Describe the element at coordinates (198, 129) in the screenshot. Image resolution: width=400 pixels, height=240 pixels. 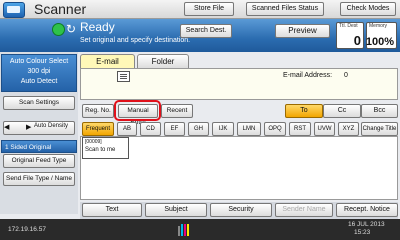
I see `index-tab-gh: GH` at that location.